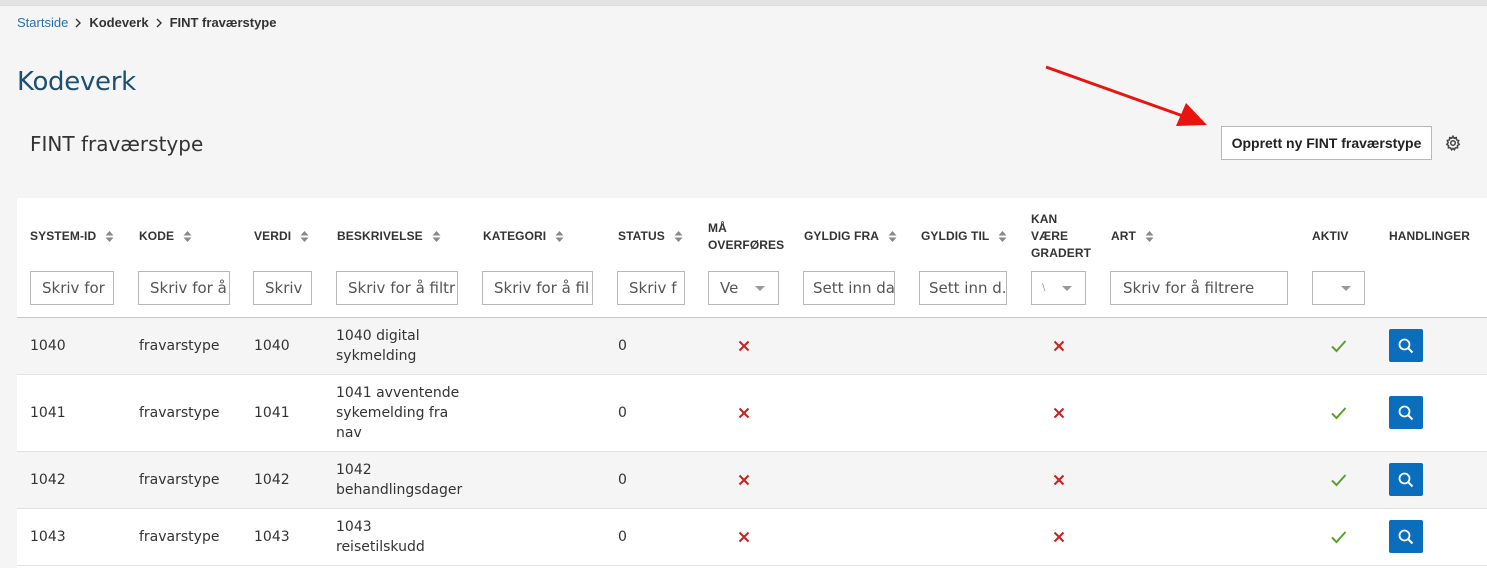  Describe the element at coordinates (849, 288) in the screenshot. I see `filter-gyldig-fra-input: Sett inn da` at that location.